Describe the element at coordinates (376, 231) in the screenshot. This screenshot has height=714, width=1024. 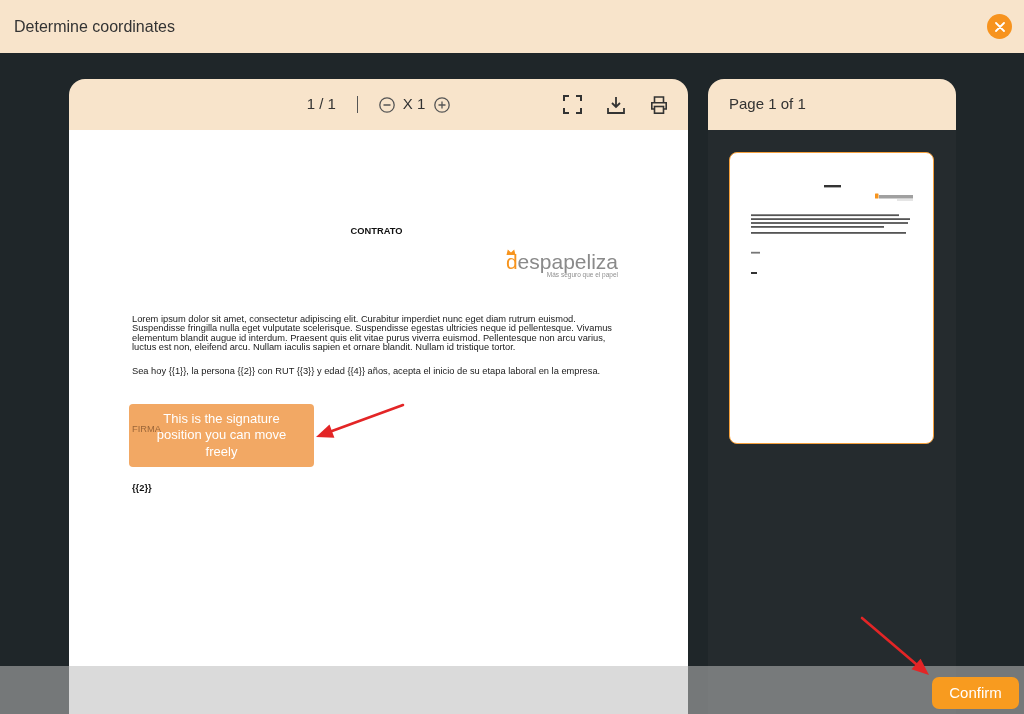
I see `document-heading: CONTRATO` at that location.